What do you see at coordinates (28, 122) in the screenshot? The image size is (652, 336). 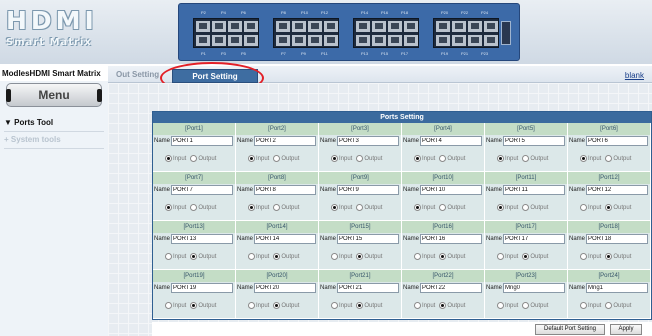 I see `sidebar-item-ports-tool: ▼ Ports Tool` at bounding box center [28, 122].